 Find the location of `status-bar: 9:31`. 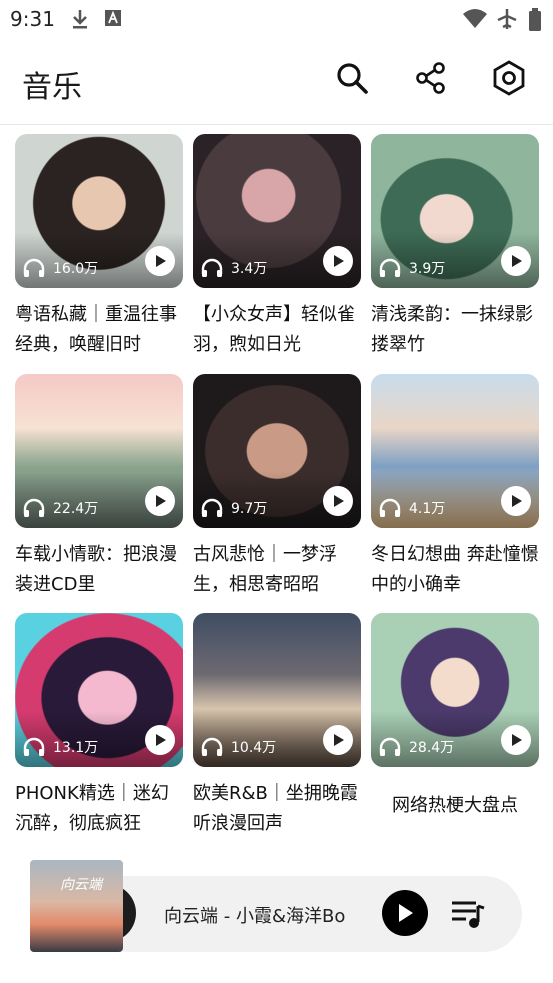

status-bar: 9:31 is located at coordinates (276, 20).